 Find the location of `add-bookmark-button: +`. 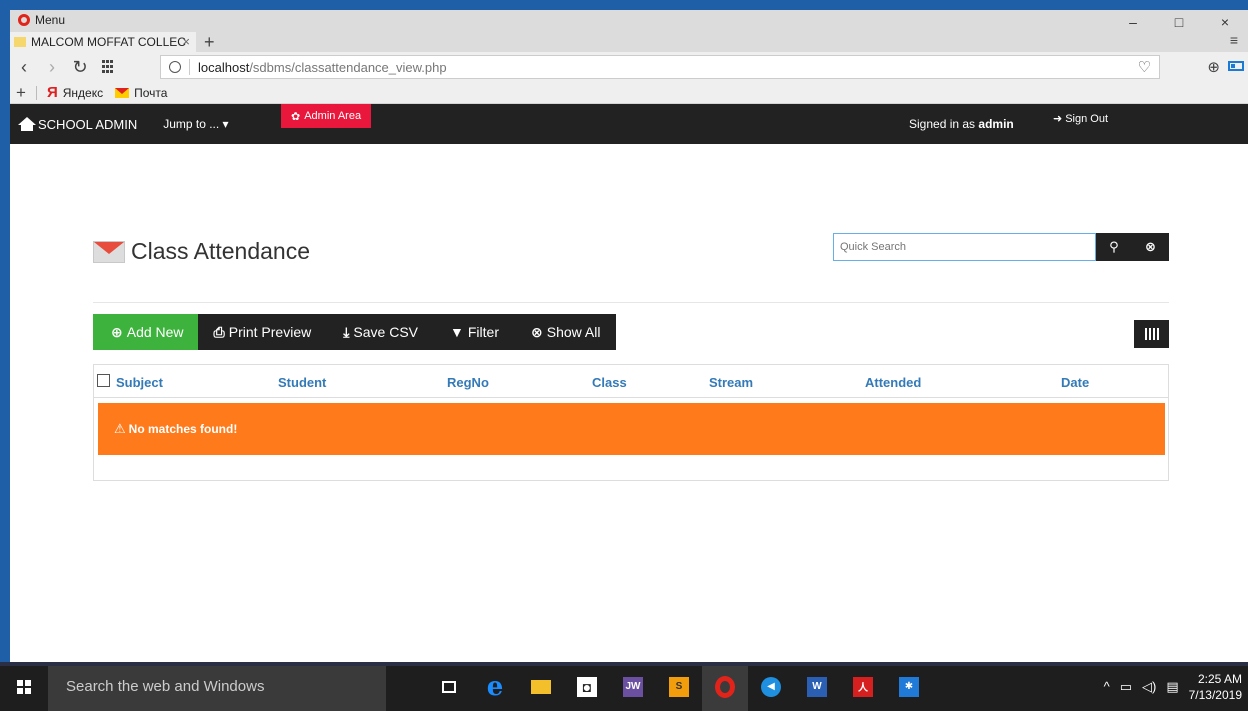

add-bookmark-button: + is located at coordinates (21, 93).